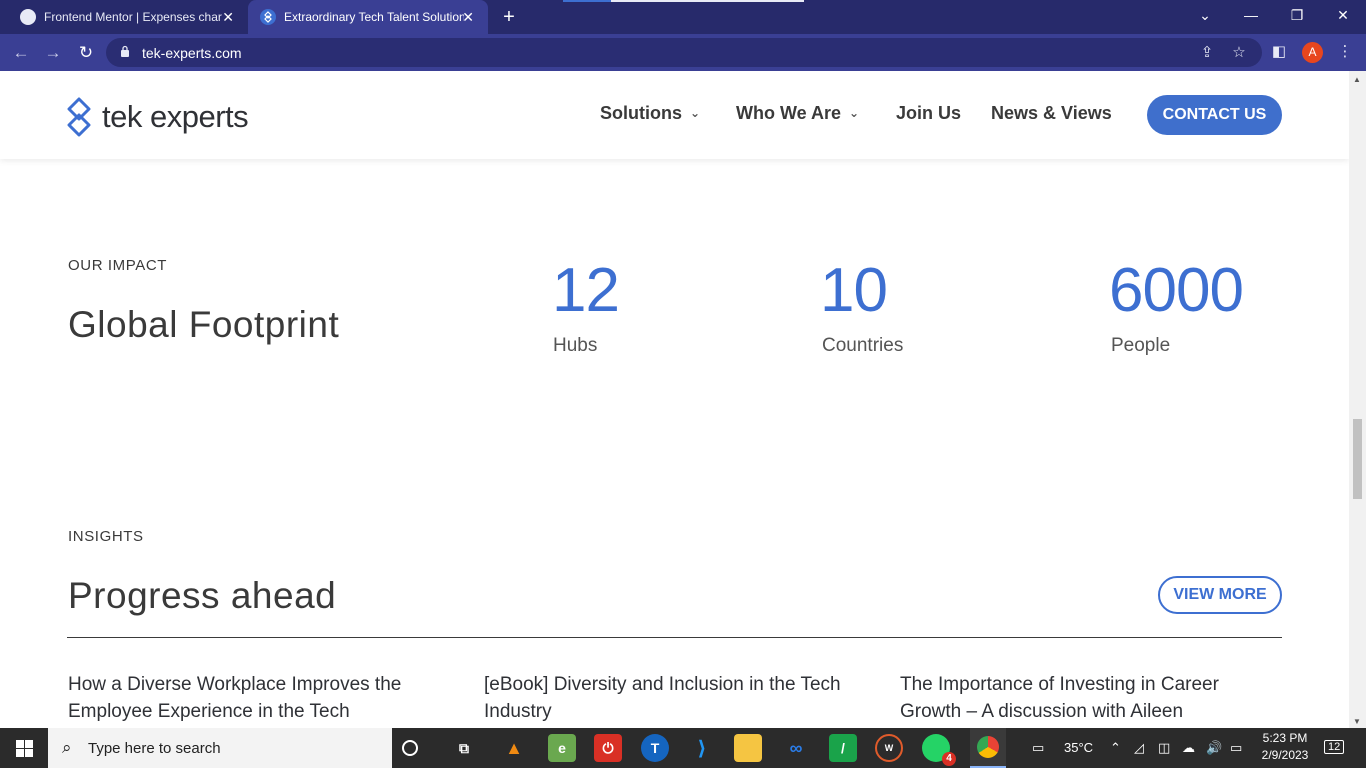 This screenshot has width=1366, height=768. Describe the element at coordinates (1285, 747) in the screenshot. I see `system-clock: 5:23 PM 2/9/2023` at that location.